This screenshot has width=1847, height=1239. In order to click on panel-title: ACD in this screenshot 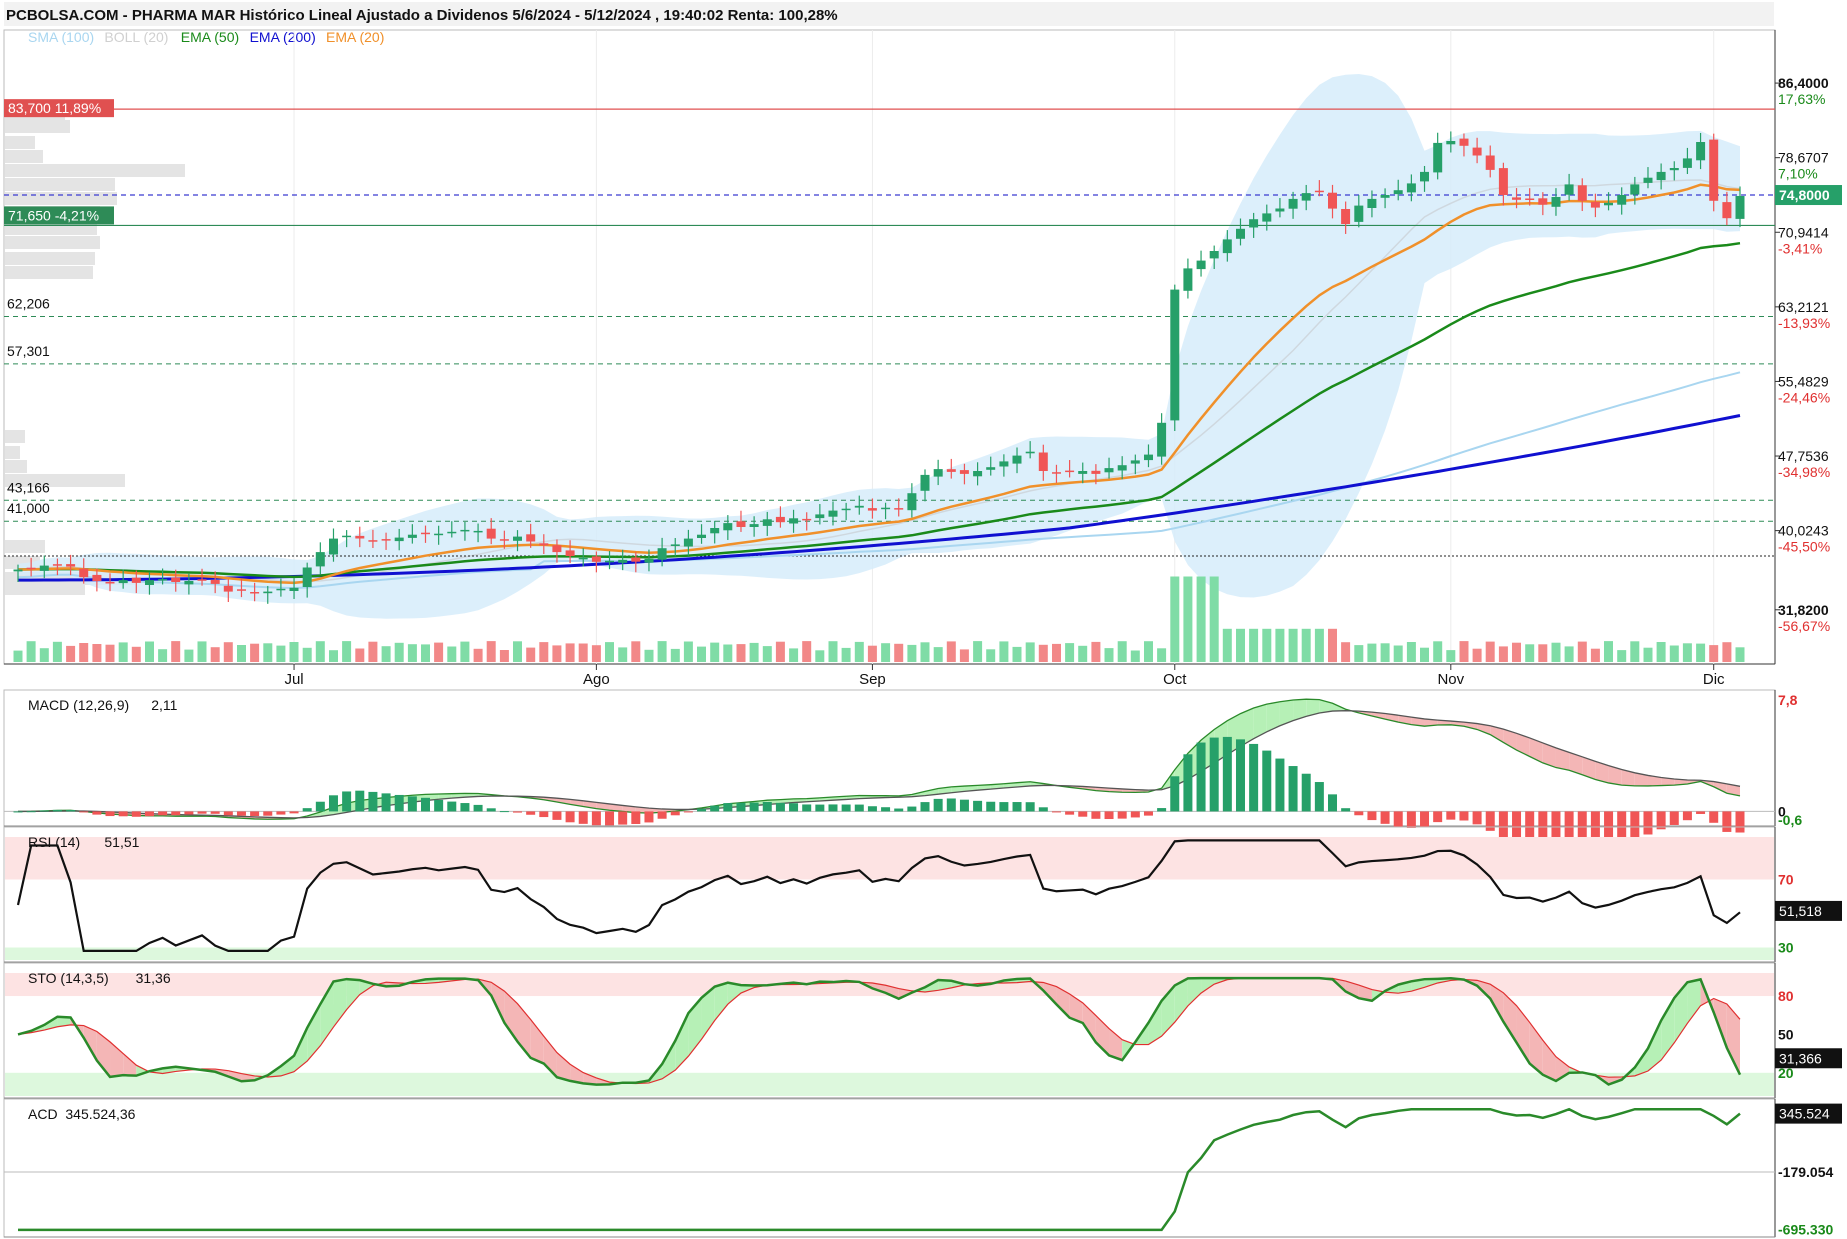, I will do `click(43, 1114)`.